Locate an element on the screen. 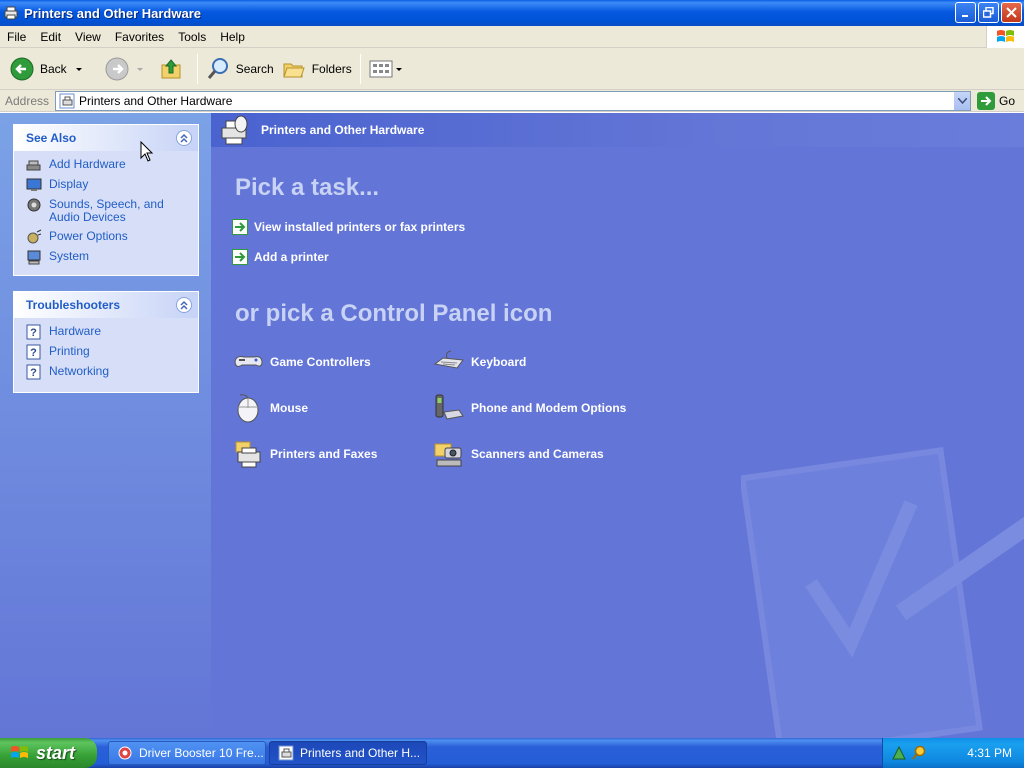  title-bar: Printers and Other Hardware is located at coordinates (512, 13).